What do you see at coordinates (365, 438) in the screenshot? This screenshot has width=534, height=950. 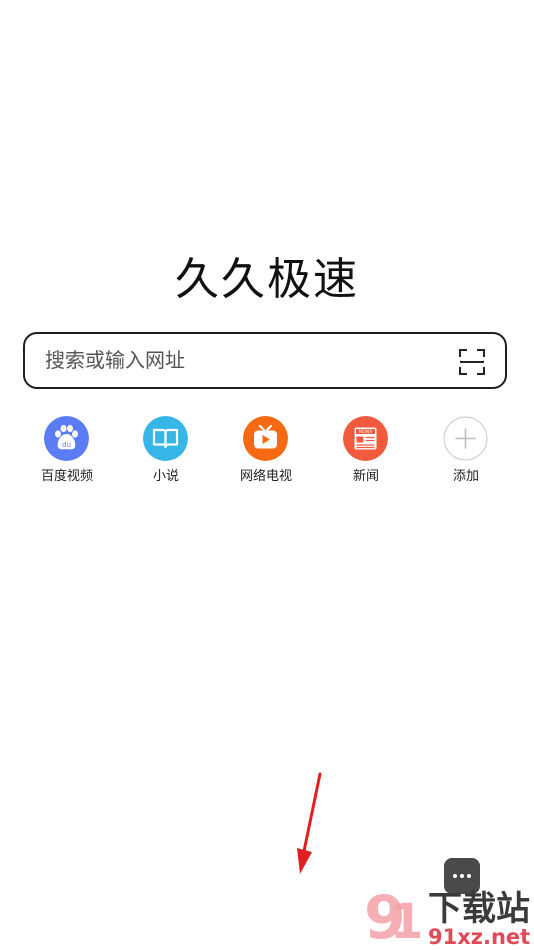 I see `news-icon: NEWS` at bounding box center [365, 438].